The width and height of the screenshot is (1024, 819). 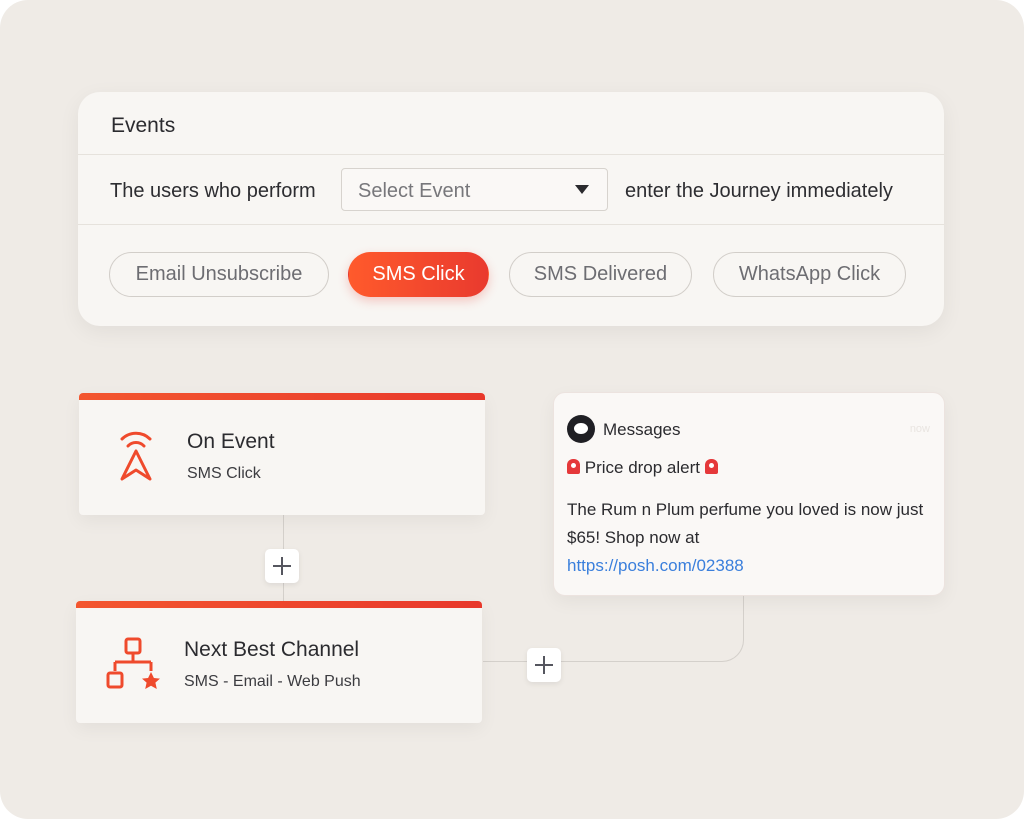 What do you see at coordinates (919, 429) in the screenshot?
I see `message-time: now` at bounding box center [919, 429].